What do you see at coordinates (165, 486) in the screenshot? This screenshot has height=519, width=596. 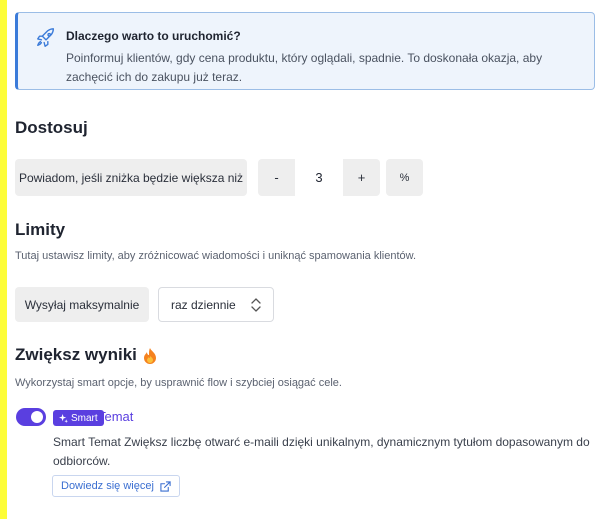 I see `external-link-icon` at bounding box center [165, 486].